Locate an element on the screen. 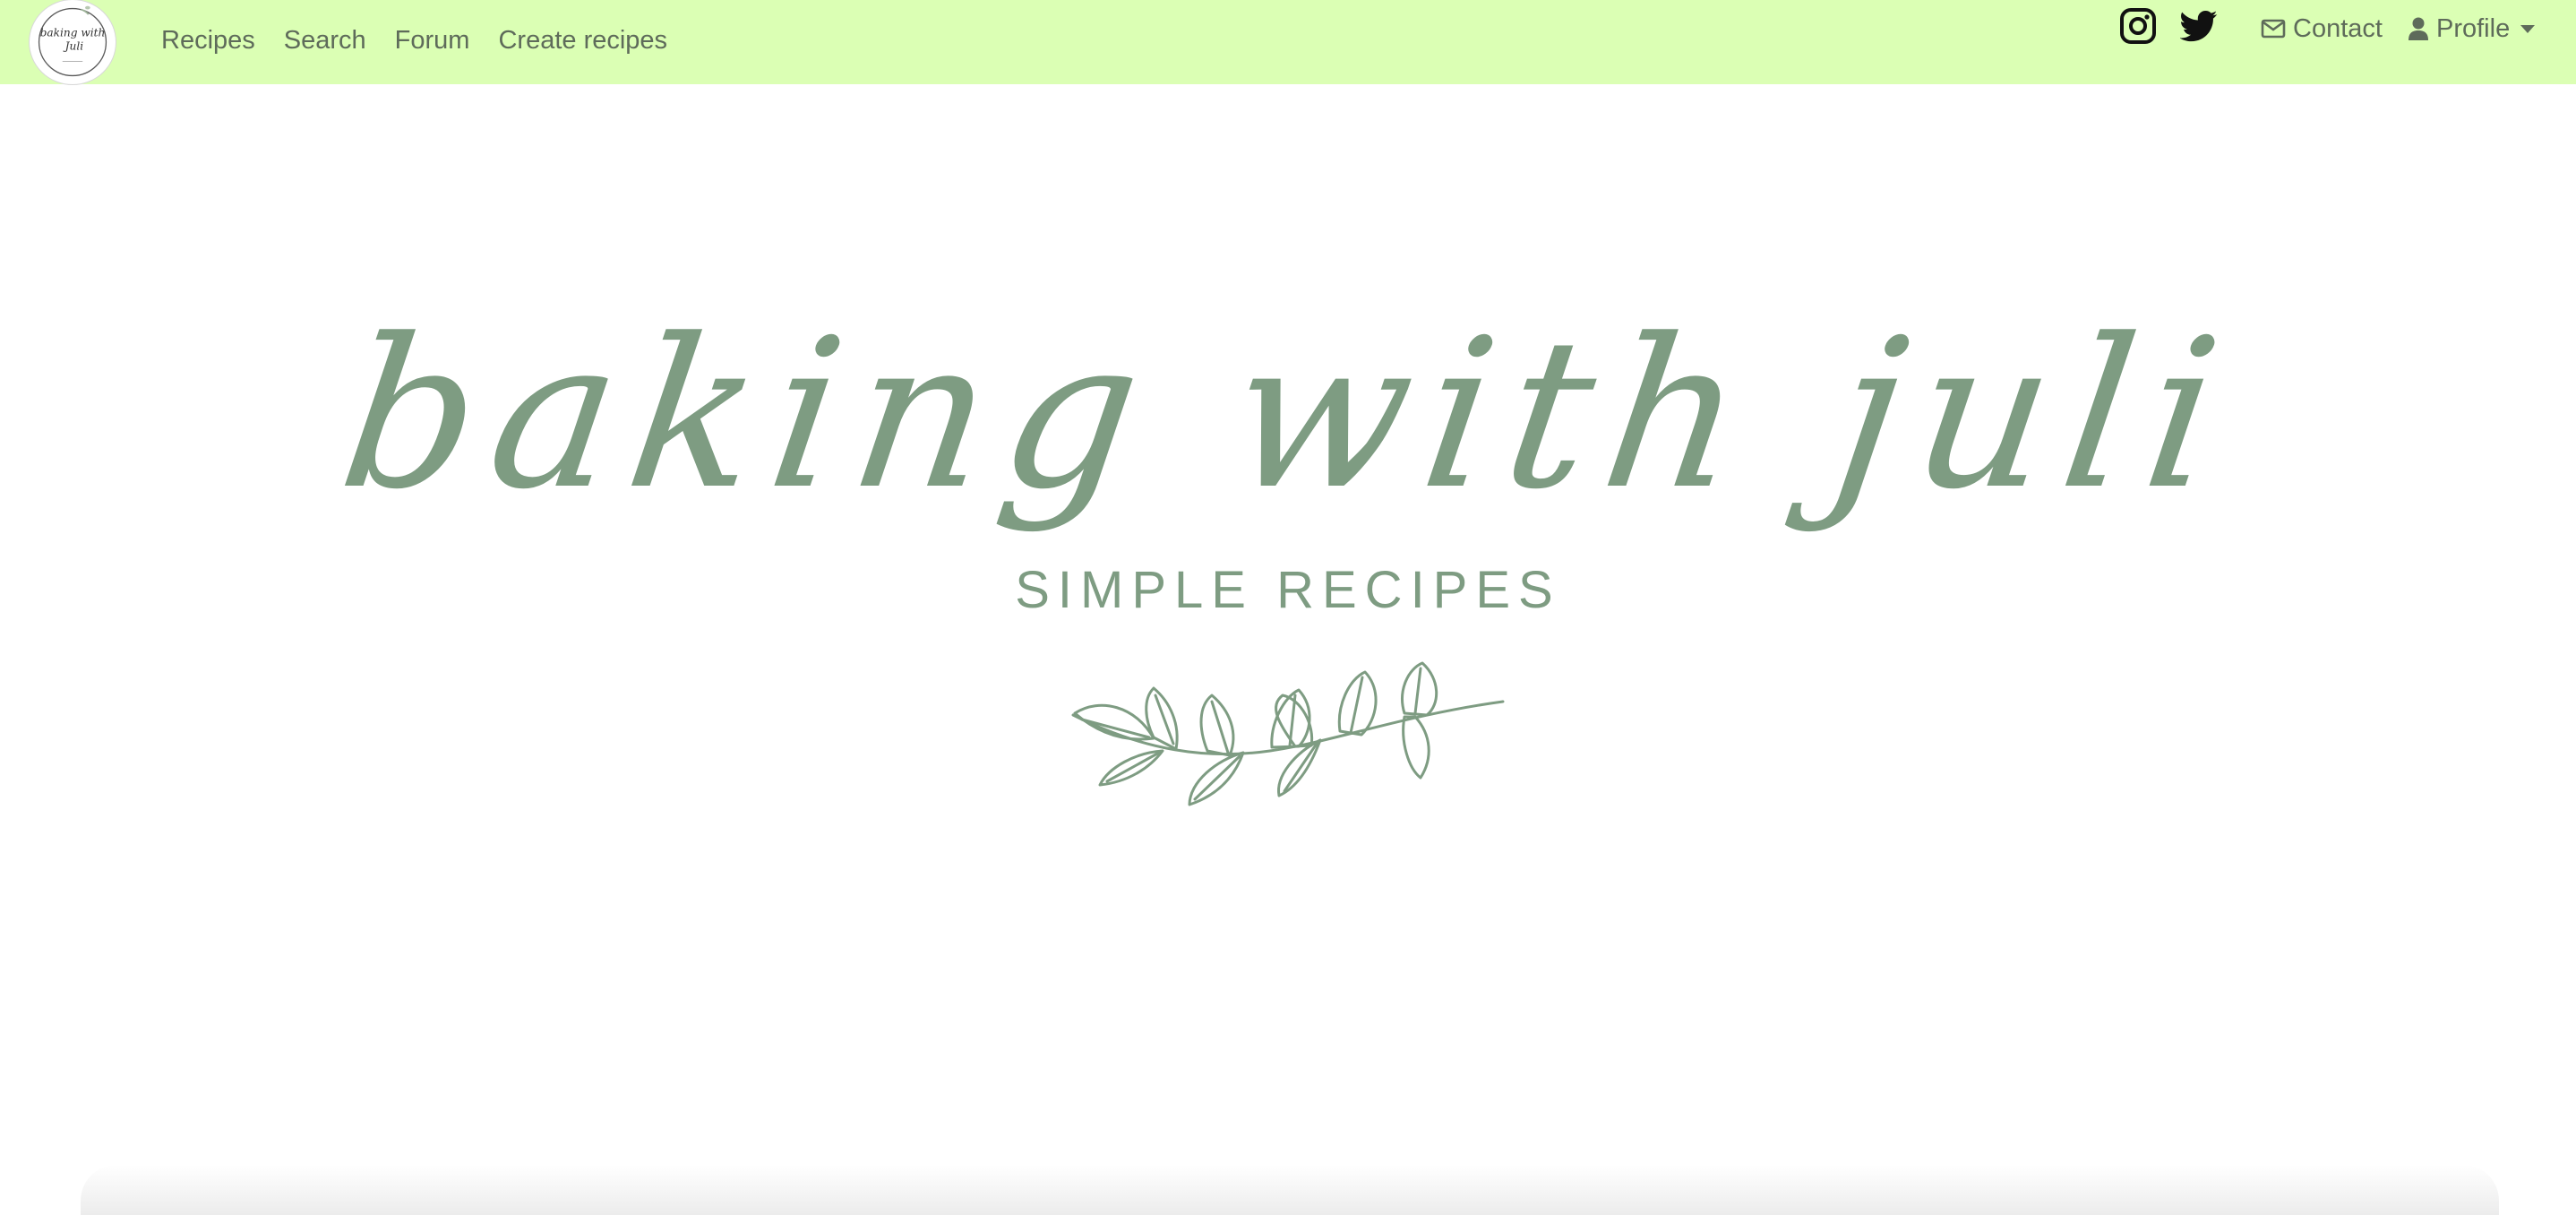  brand-logo: baking with Juli is located at coordinates (73, 42).